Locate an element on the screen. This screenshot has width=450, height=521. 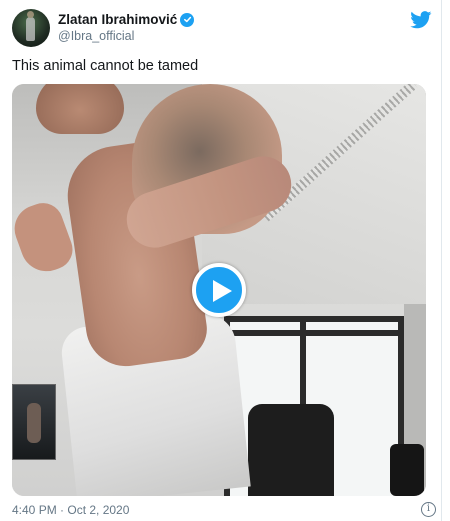
play-button is located at coordinates (219, 290).